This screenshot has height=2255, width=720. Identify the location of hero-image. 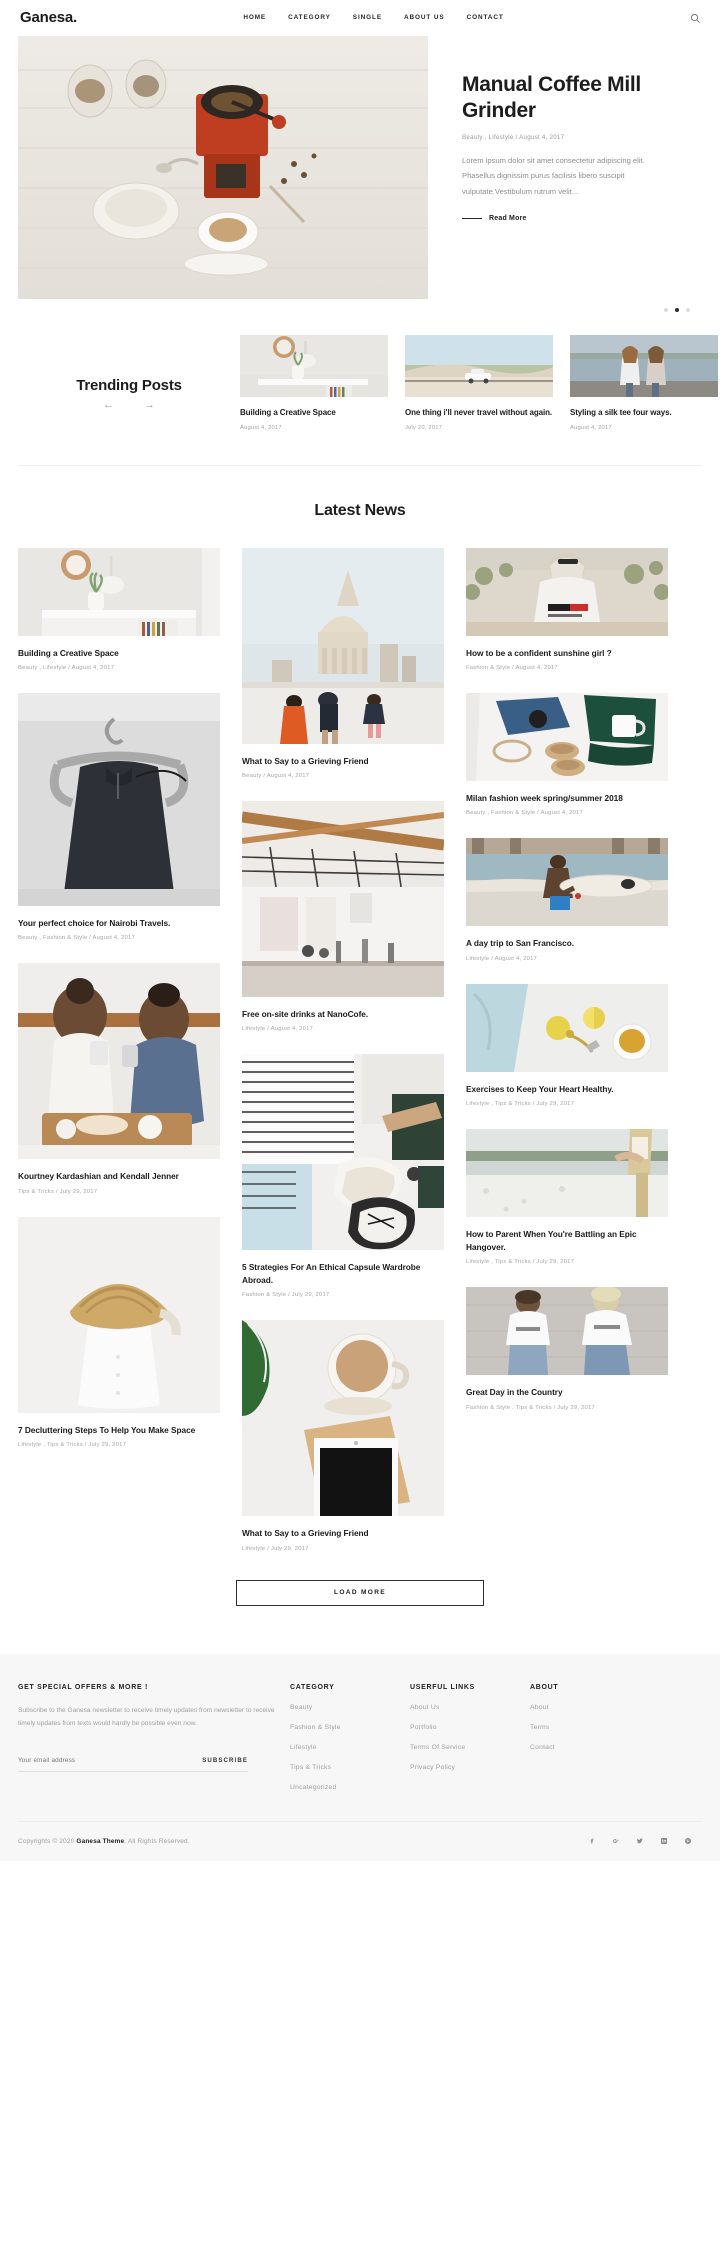
(223, 167).